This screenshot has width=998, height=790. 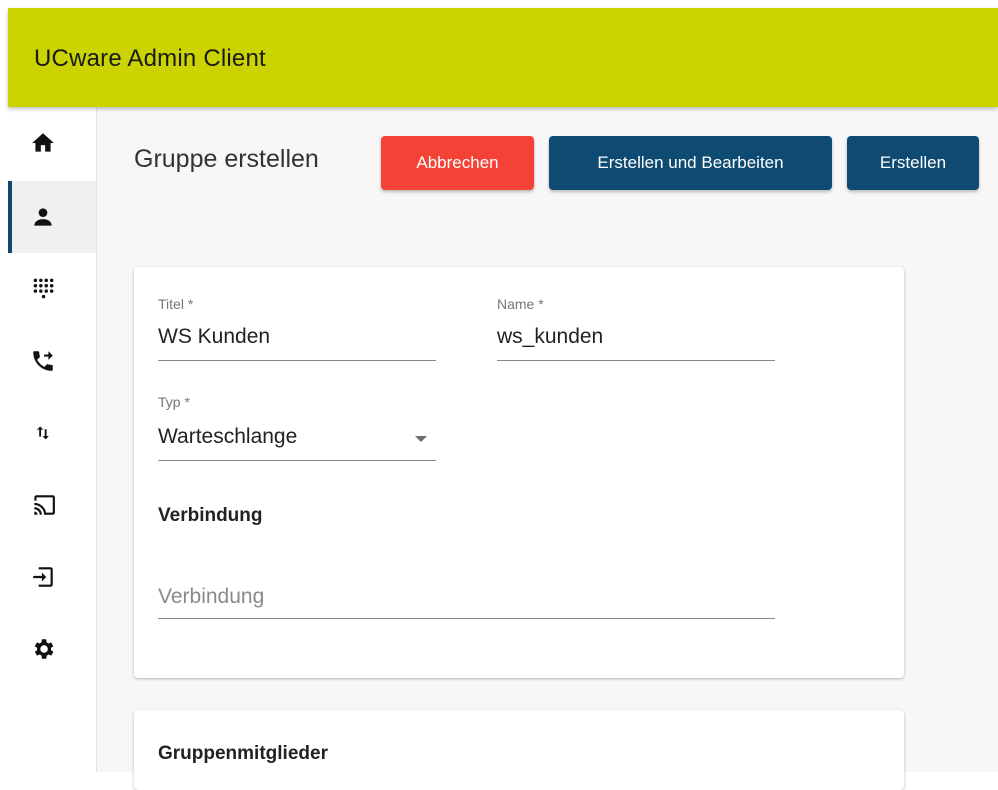 What do you see at coordinates (519, 750) in the screenshot?
I see `group-members-card: Gruppenmitglieder` at bounding box center [519, 750].